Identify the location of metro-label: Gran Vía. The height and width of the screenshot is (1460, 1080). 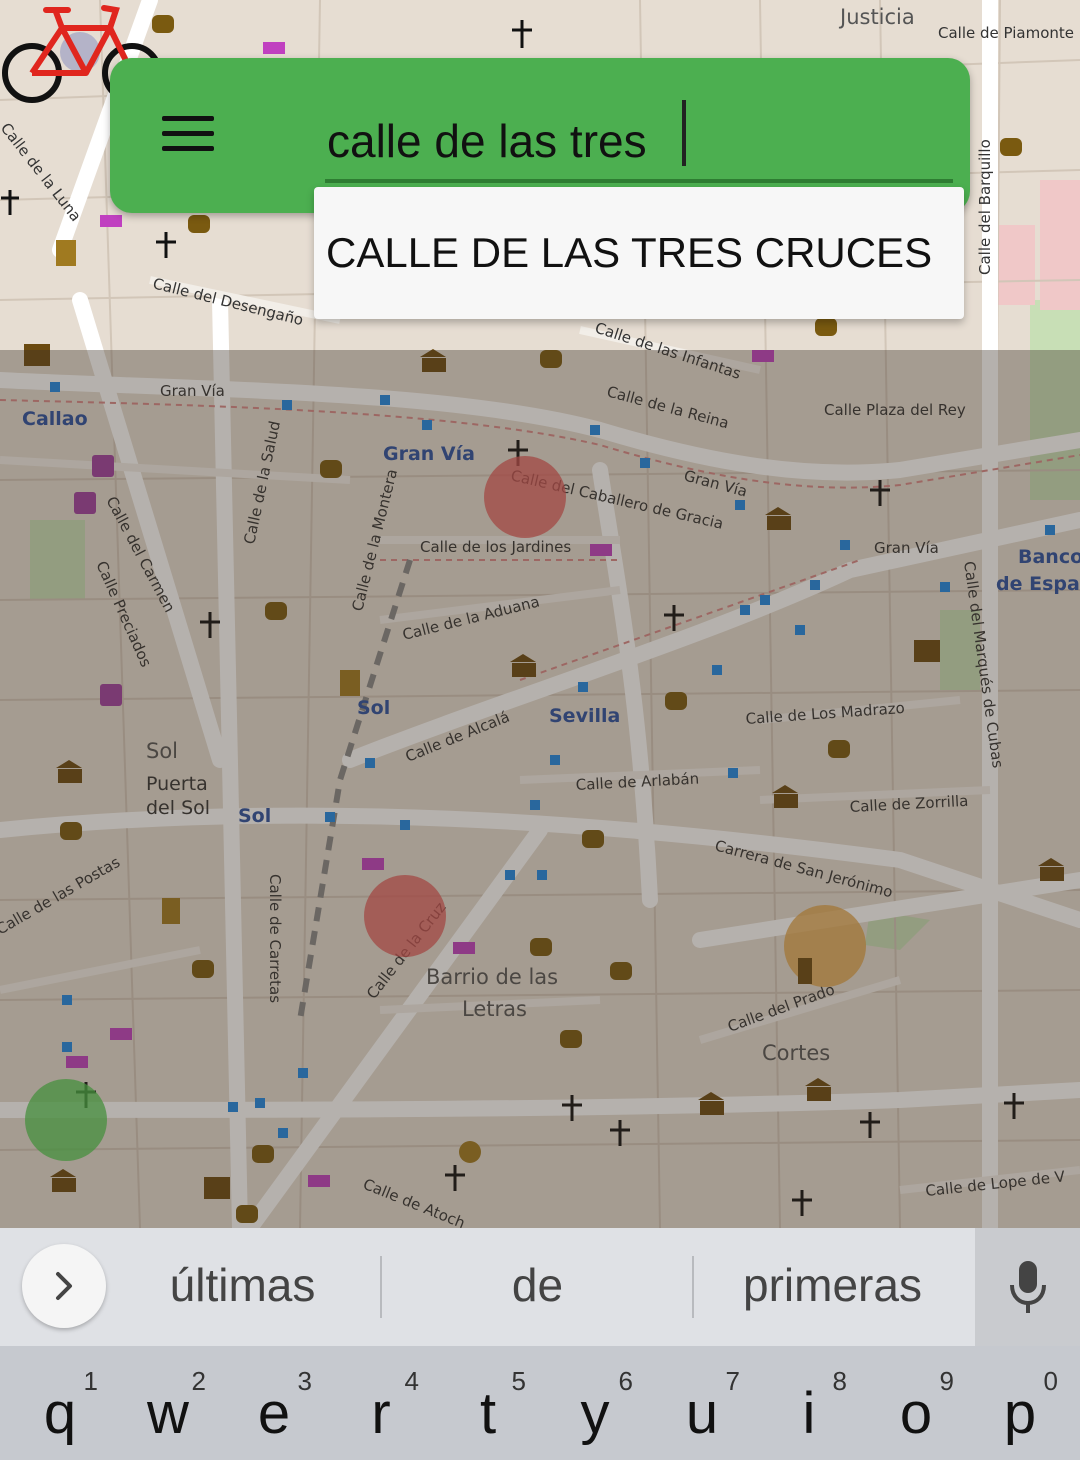
(429, 454).